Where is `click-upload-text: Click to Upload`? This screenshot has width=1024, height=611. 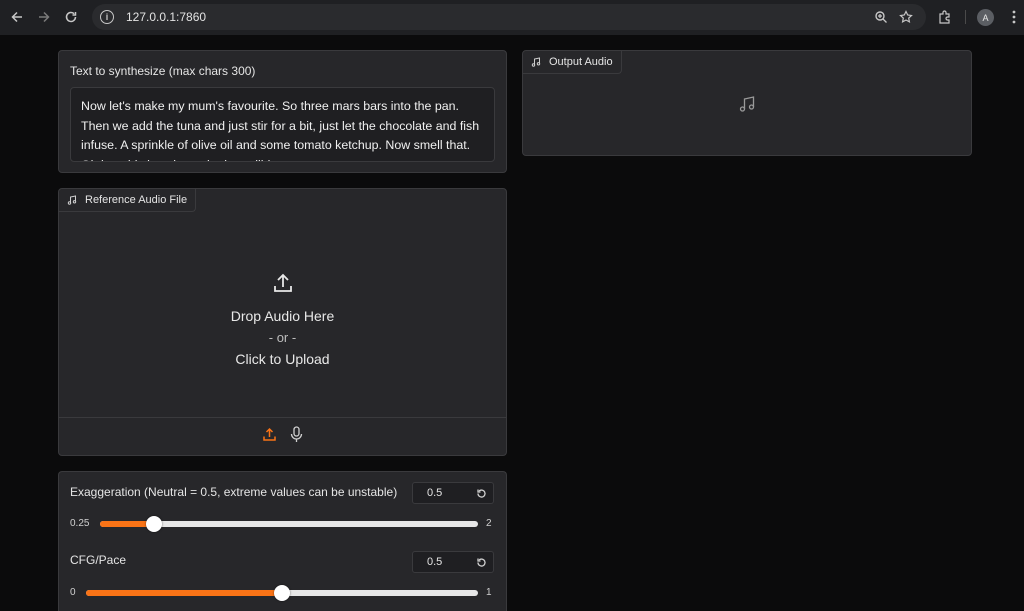 click-upload-text: Click to Upload is located at coordinates (282, 359).